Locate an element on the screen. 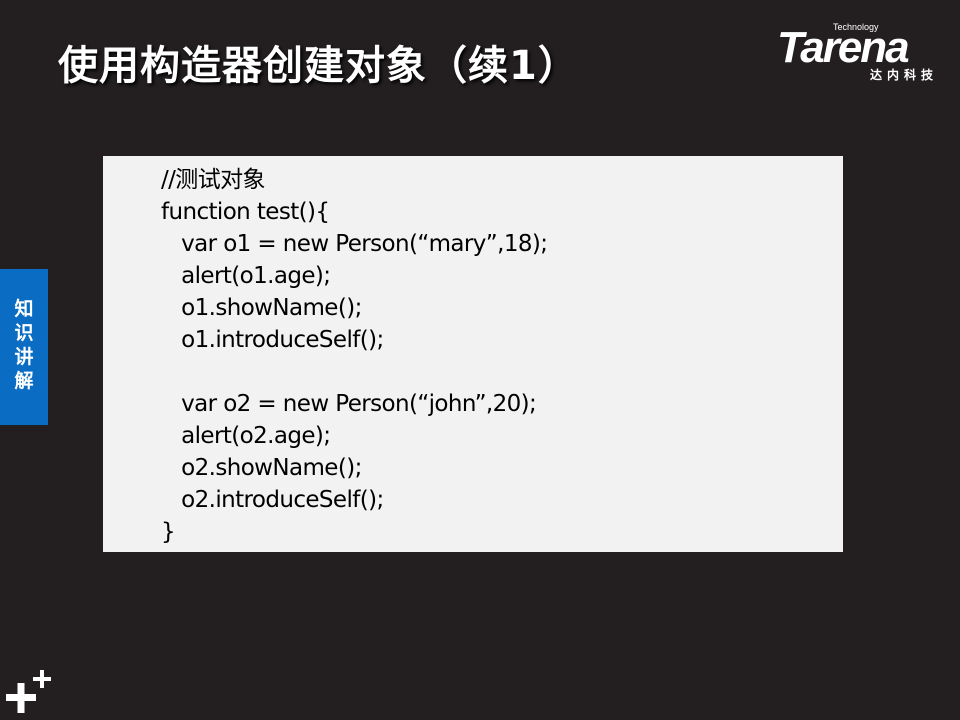  section-tab: 知识讲解 is located at coordinates (24, 347).